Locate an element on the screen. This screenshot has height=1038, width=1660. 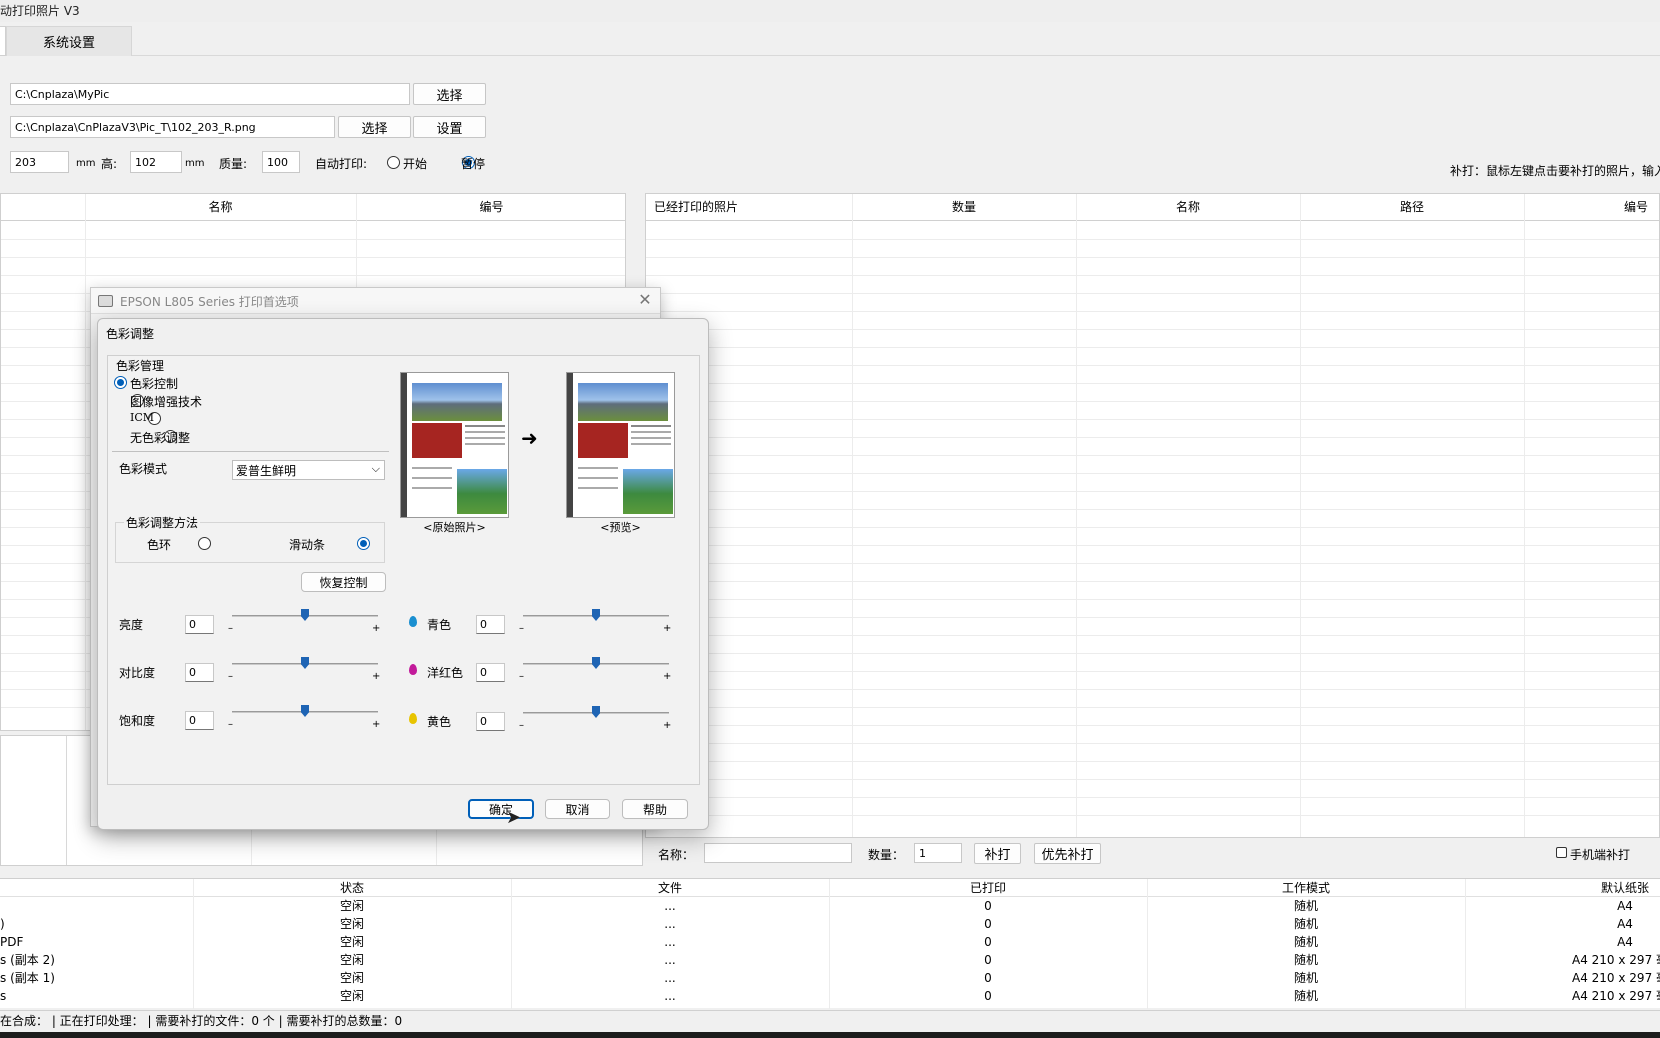
color-ring-label: 色环 is located at coordinates (159, 545).